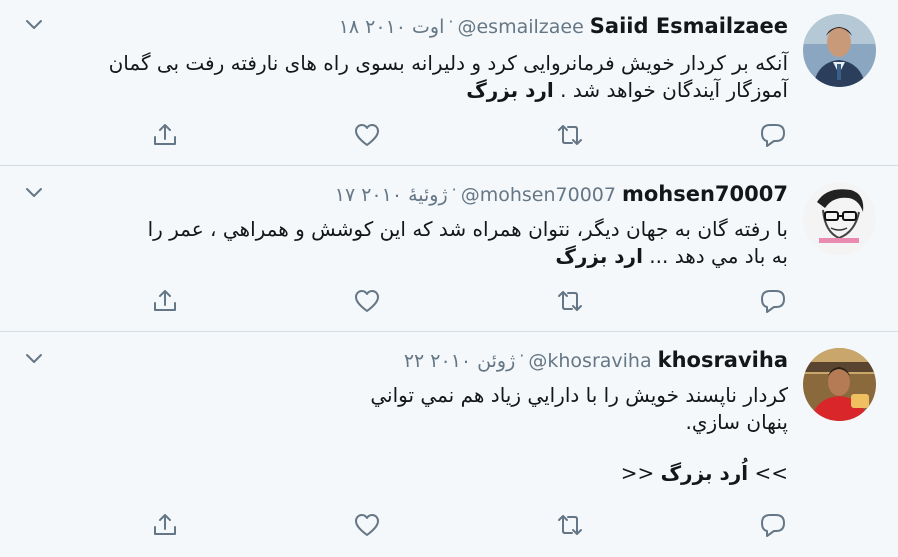 The width and height of the screenshot is (898, 557). What do you see at coordinates (538, 195) in the screenshot?
I see `user-handle: @mohsen70007` at bounding box center [538, 195].